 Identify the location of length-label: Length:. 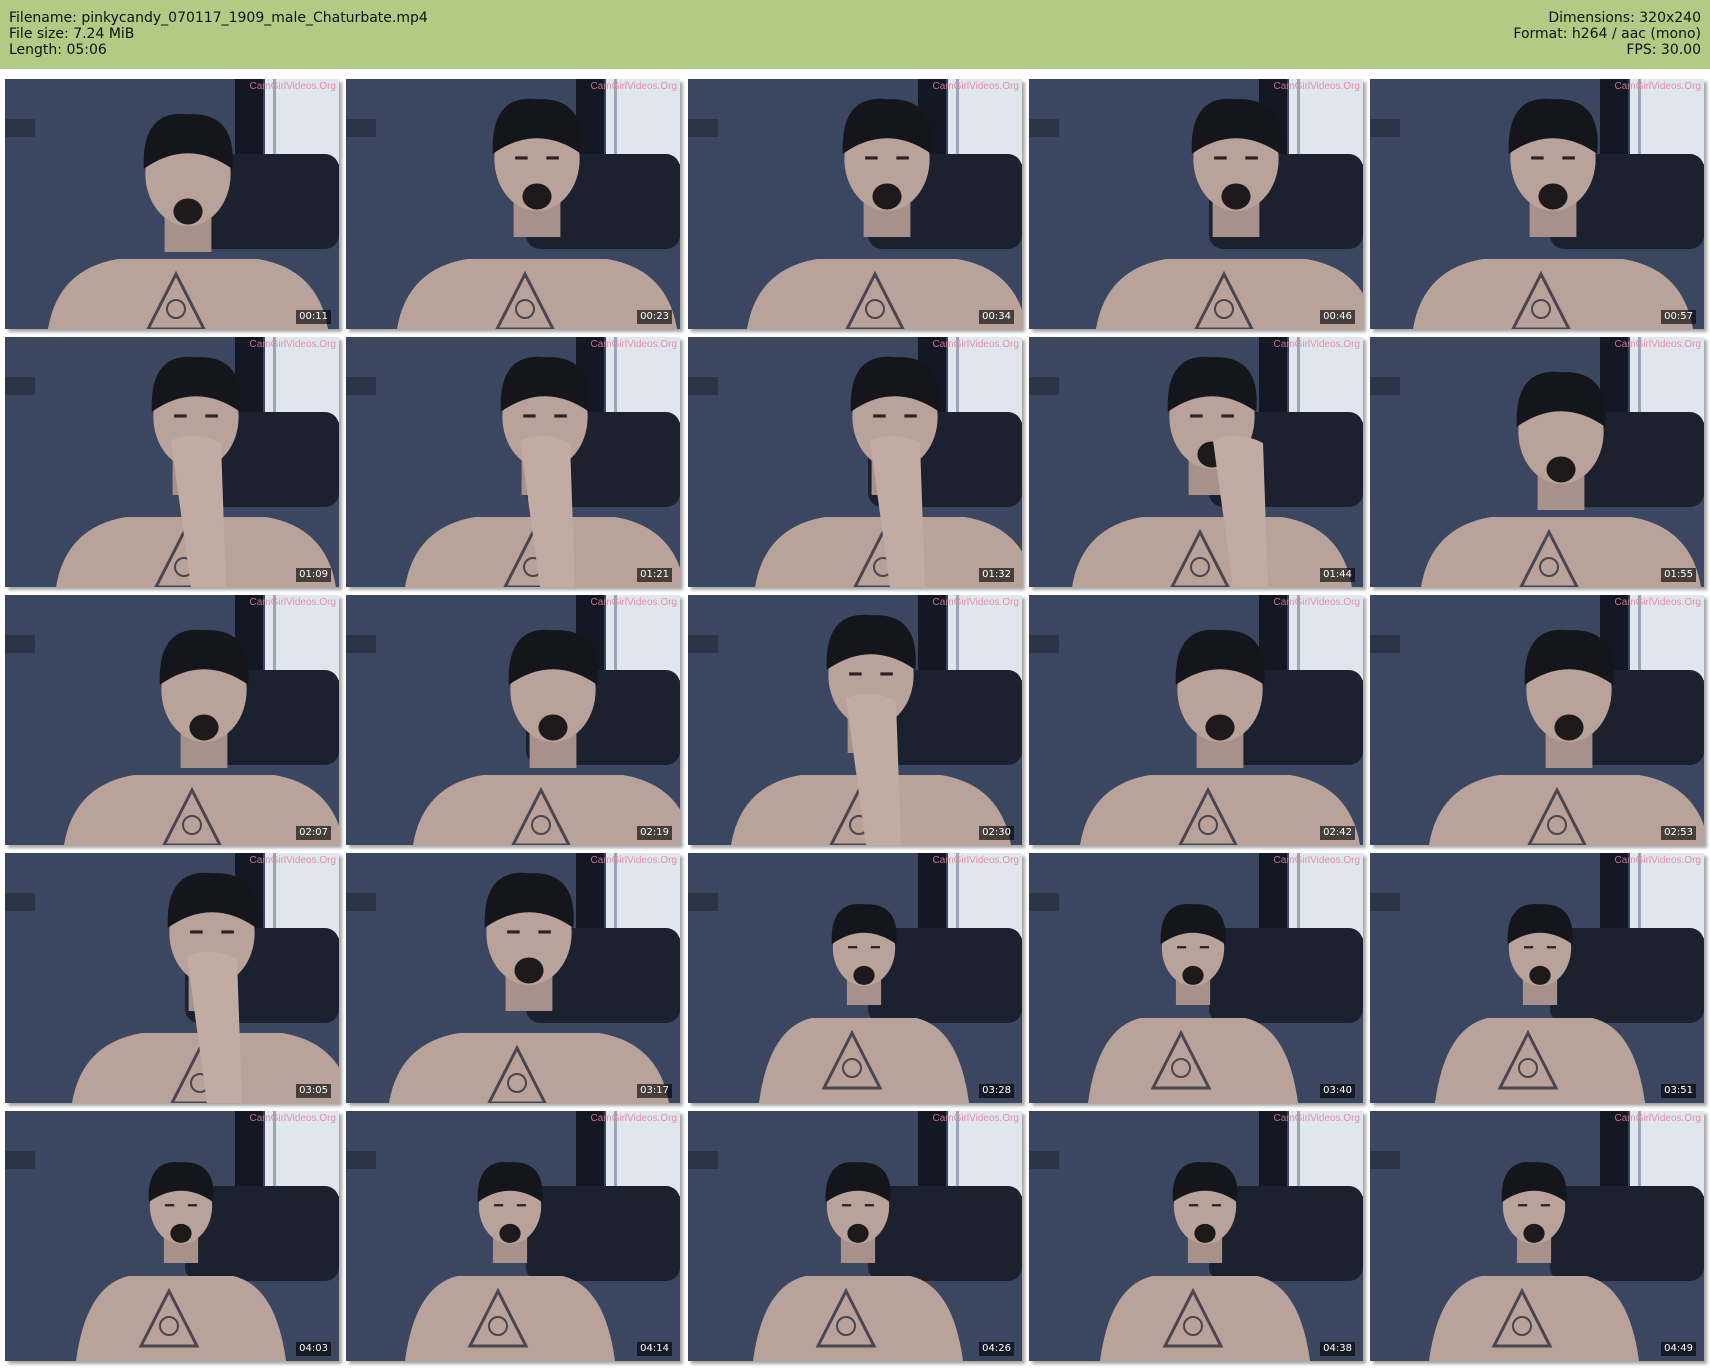
(36, 50).